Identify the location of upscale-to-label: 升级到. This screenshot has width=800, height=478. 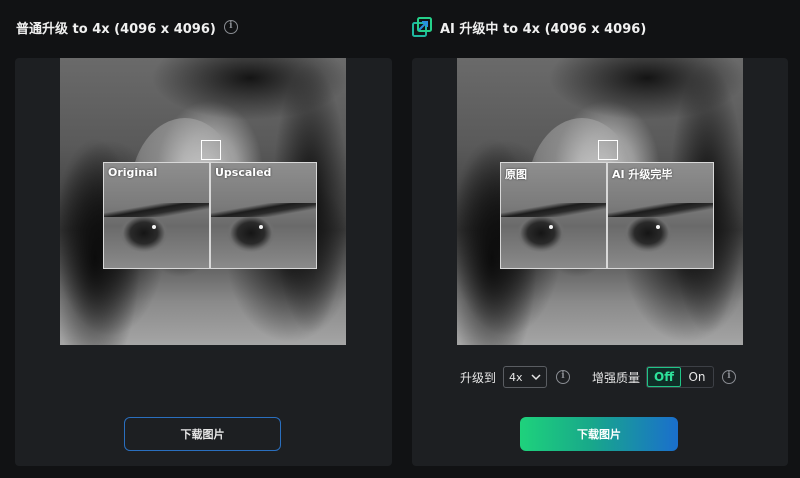
(478, 378).